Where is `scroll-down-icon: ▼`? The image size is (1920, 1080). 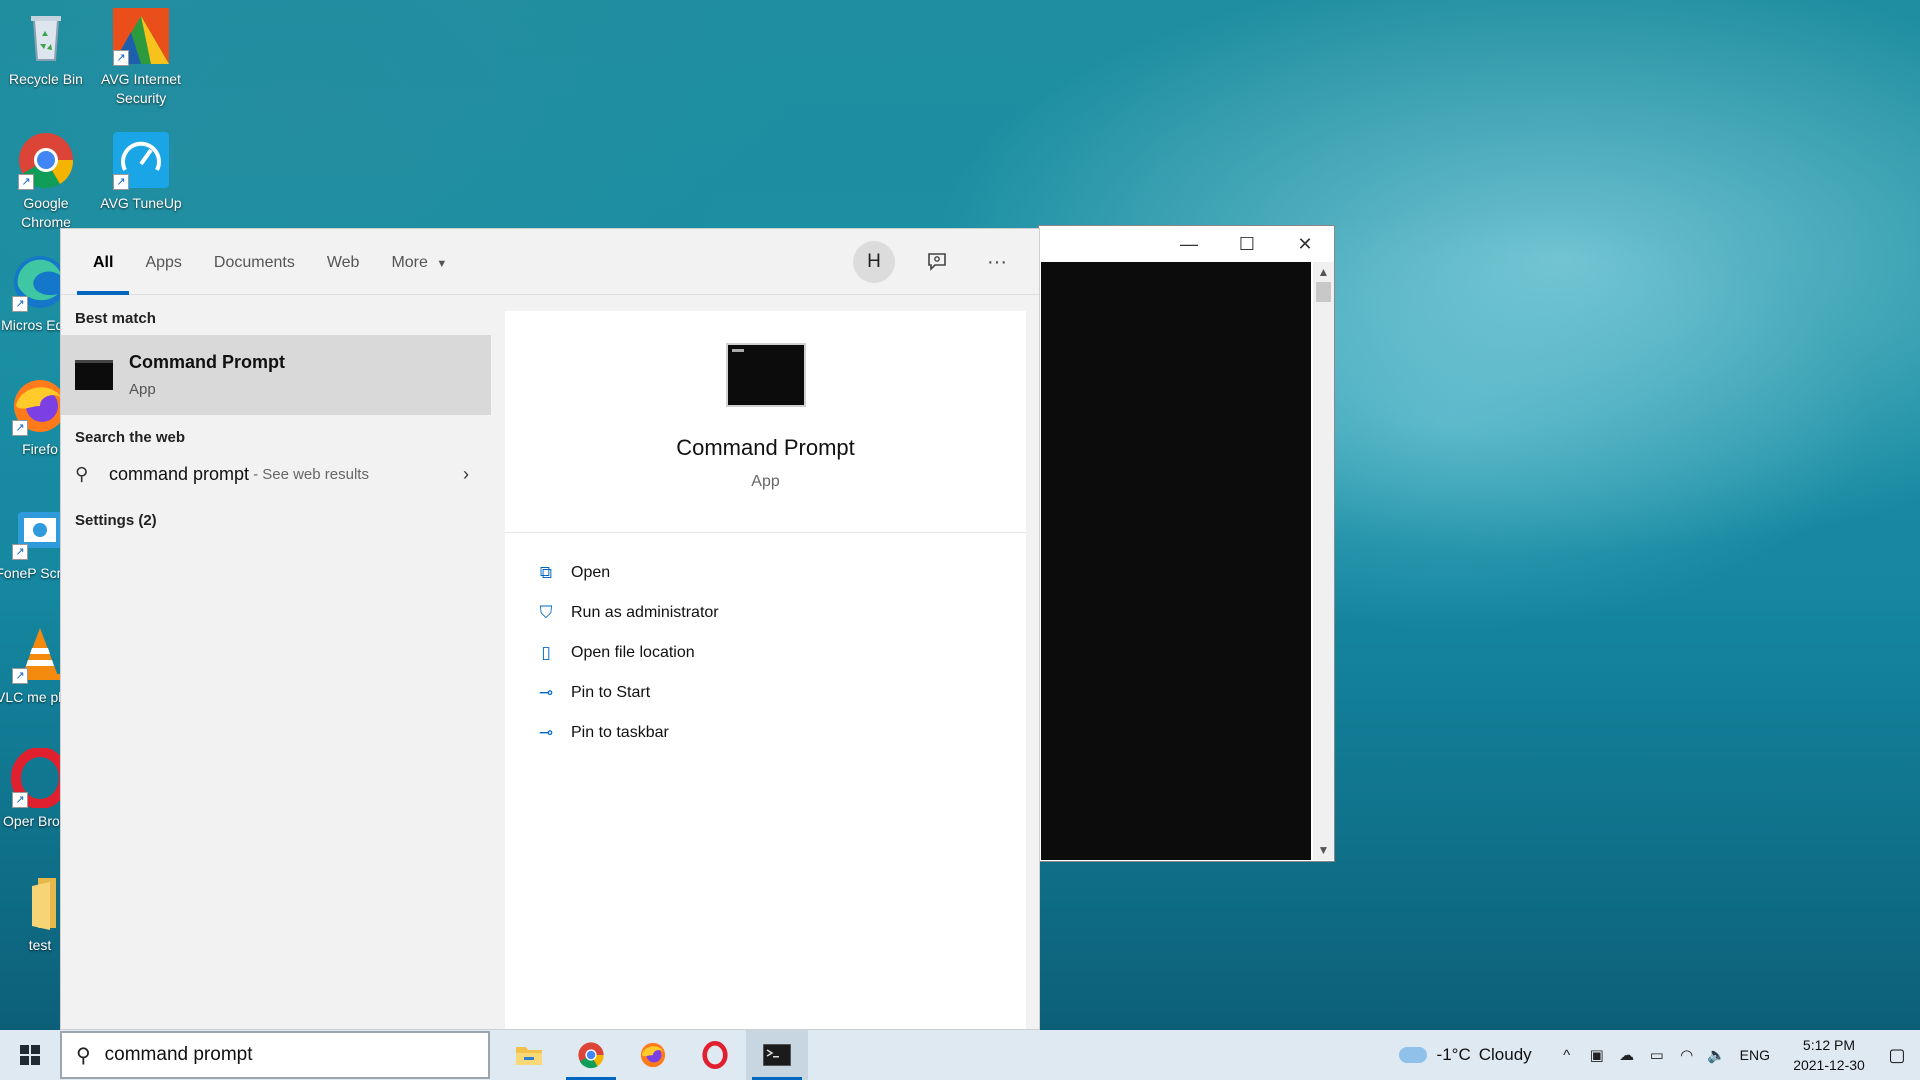 scroll-down-icon: ▼ is located at coordinates (1323, 850).